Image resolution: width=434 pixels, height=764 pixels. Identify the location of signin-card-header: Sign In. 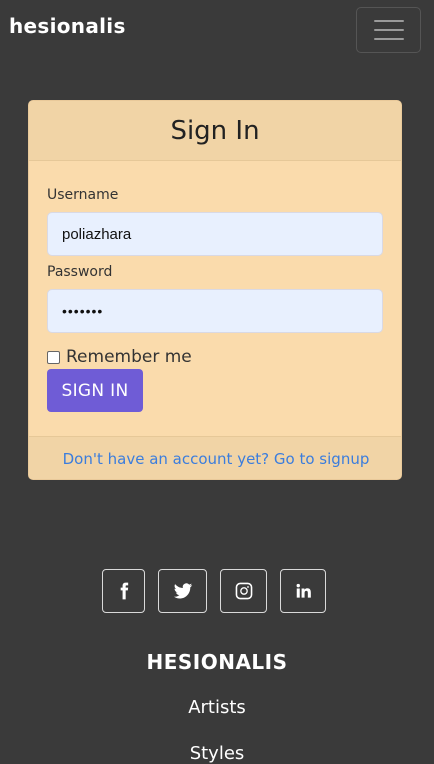
(215, 131).